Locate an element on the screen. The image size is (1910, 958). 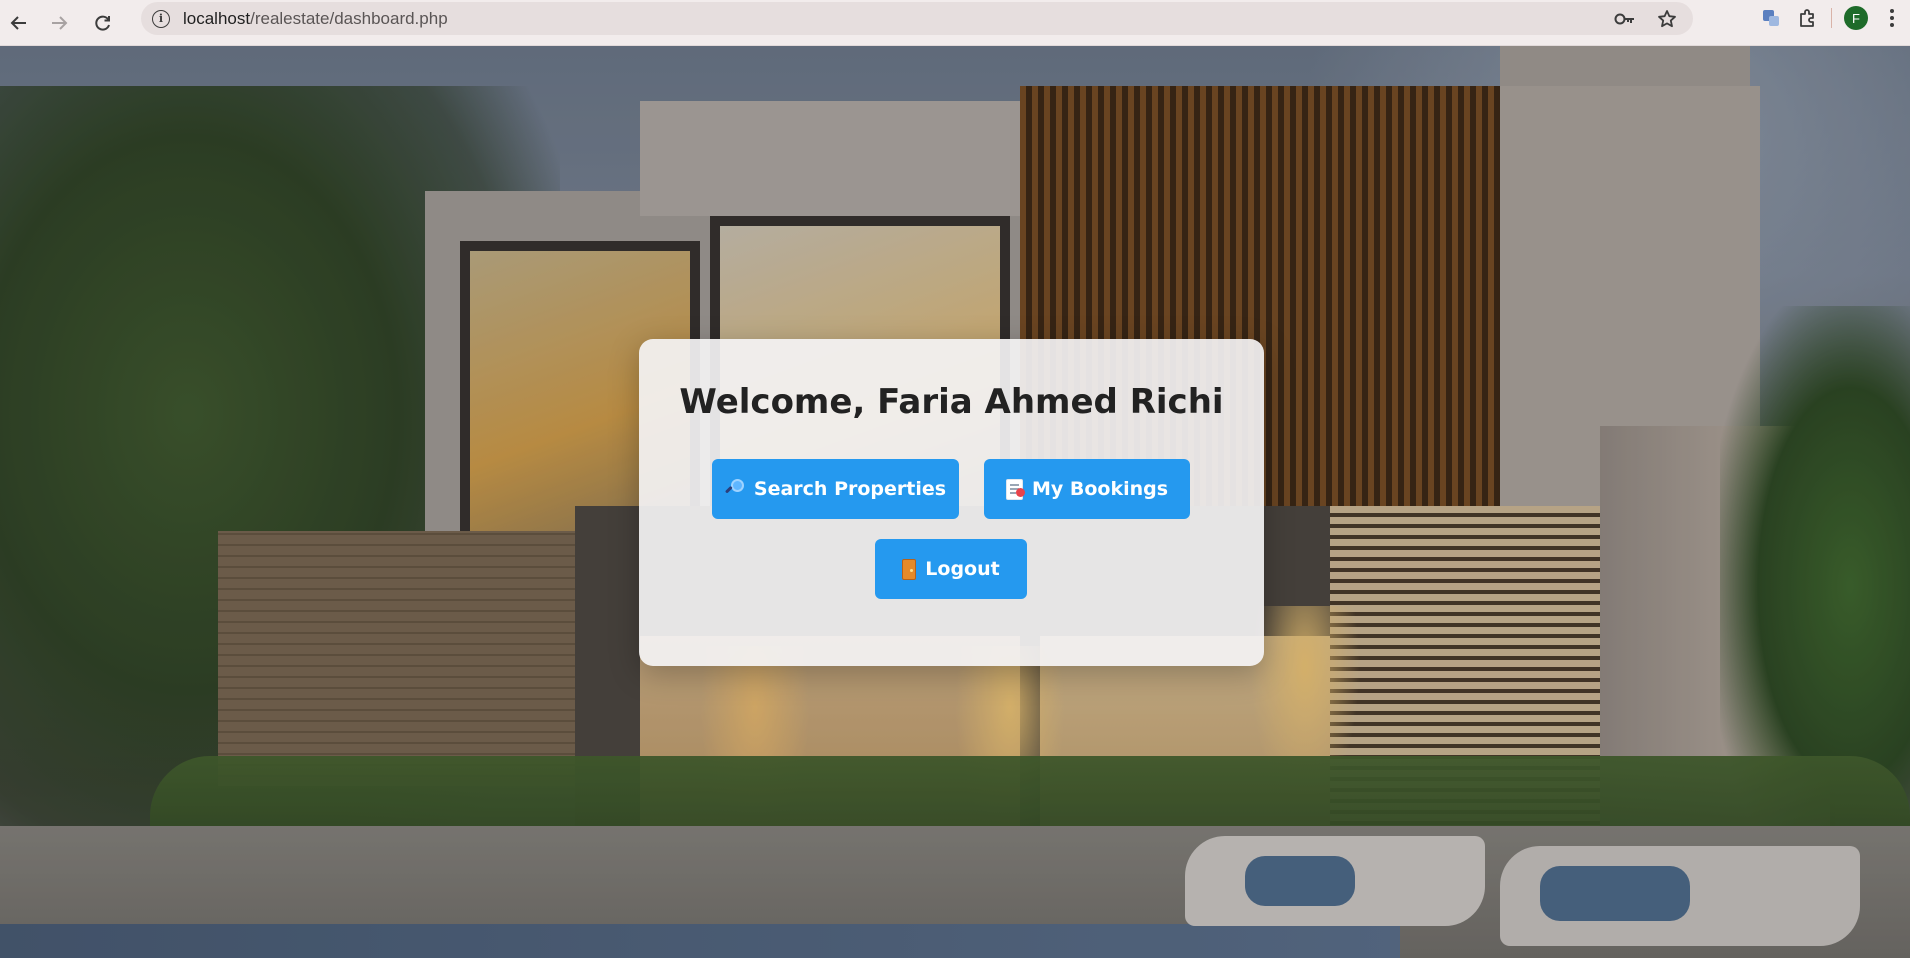
logout-label: Logout is located at coordinates (962, 569).